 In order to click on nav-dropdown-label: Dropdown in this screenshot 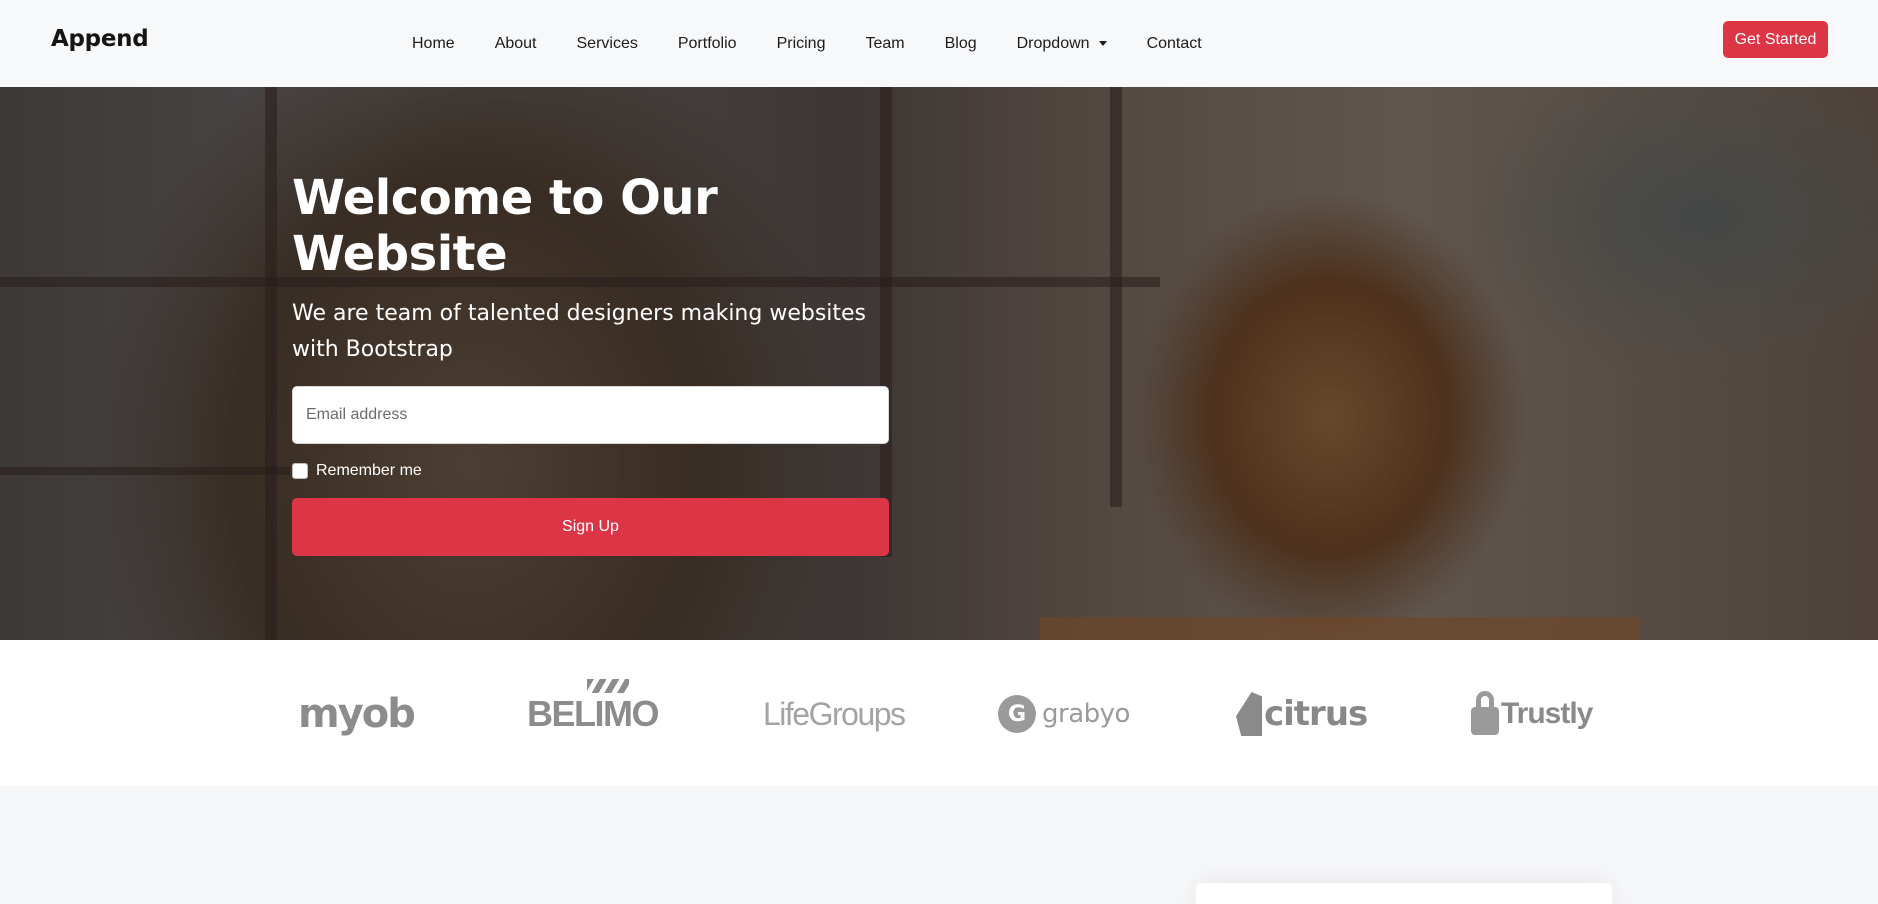, I will do `click(1053, 43)`.